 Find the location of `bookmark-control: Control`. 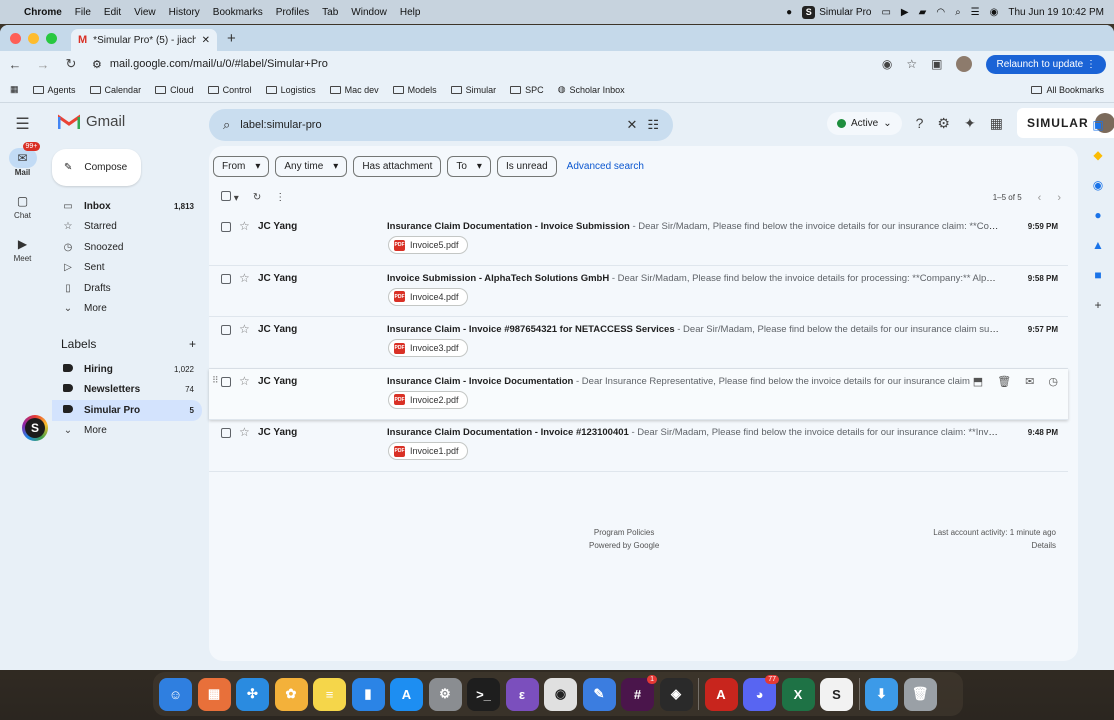

bookmark-control: Control is located at coordinates (229, 90).